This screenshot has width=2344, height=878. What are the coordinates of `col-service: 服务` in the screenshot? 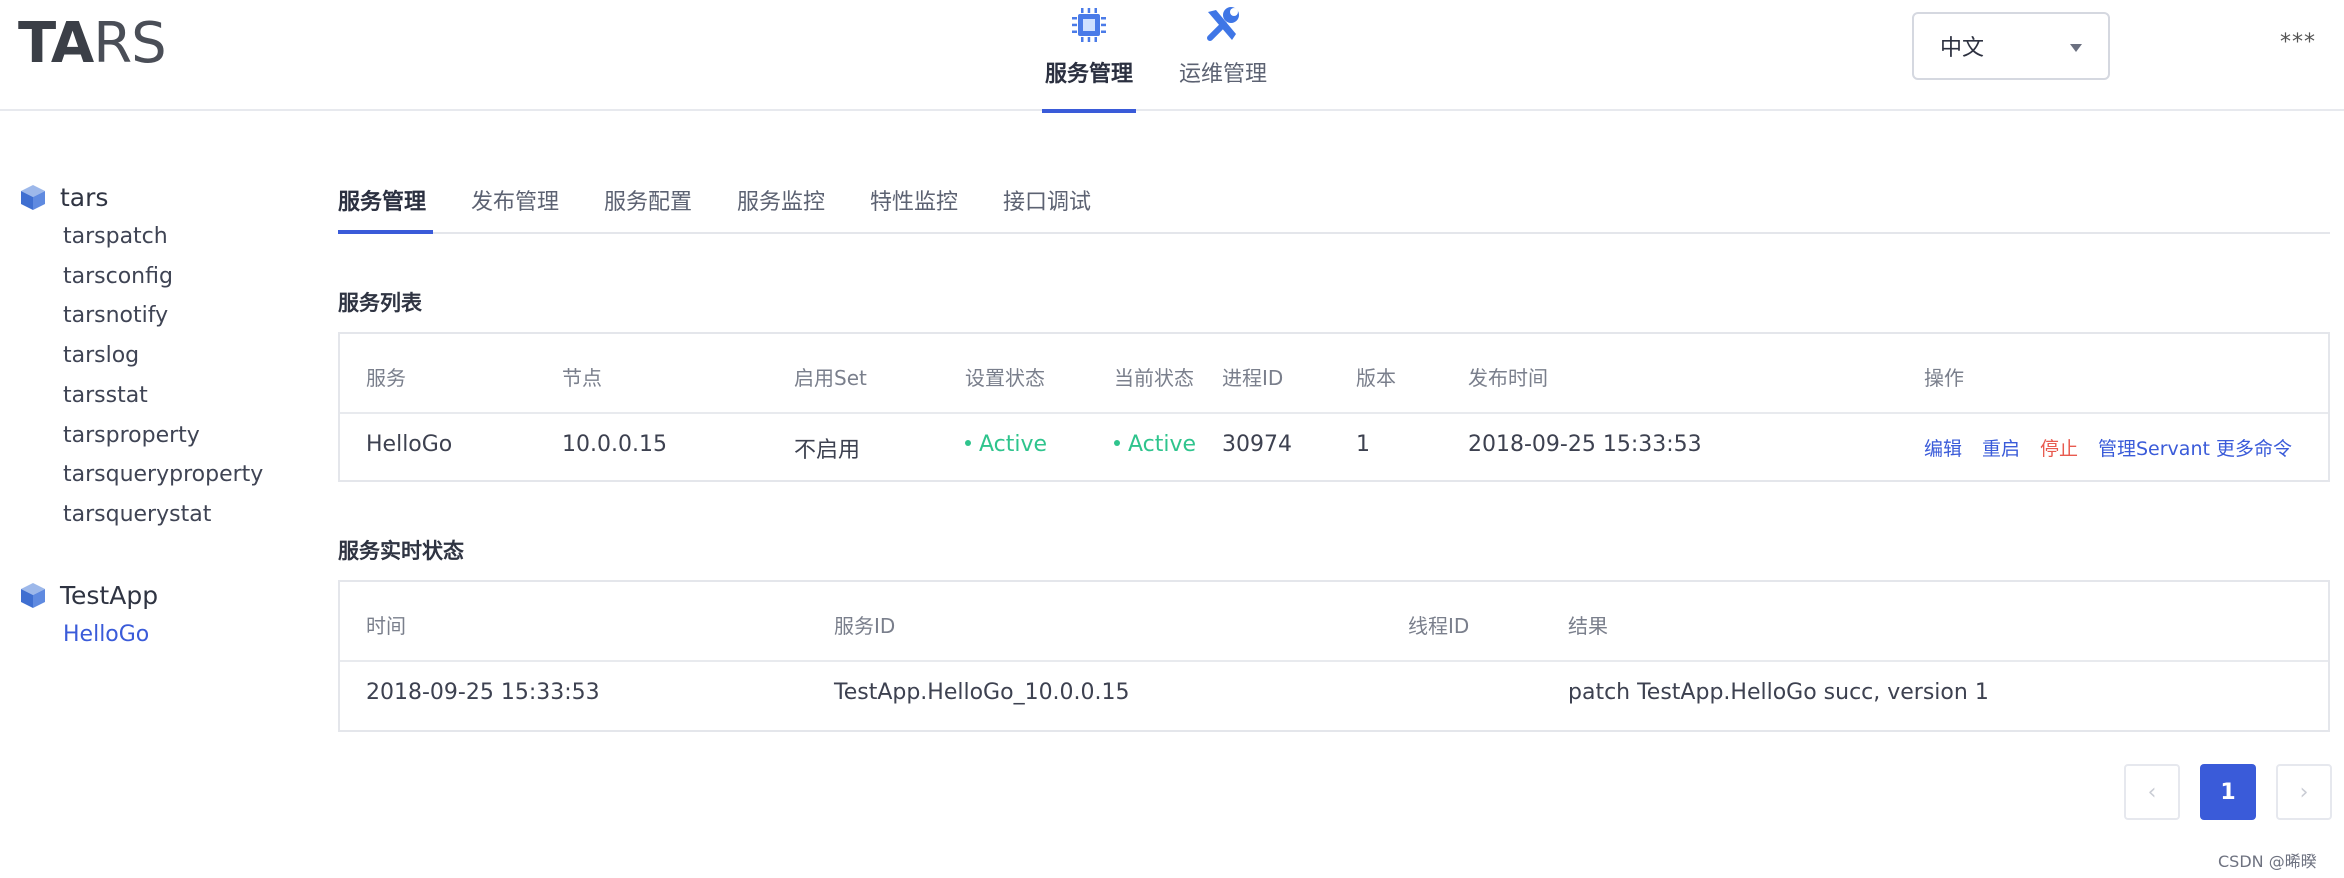 It's located at (386, 378).